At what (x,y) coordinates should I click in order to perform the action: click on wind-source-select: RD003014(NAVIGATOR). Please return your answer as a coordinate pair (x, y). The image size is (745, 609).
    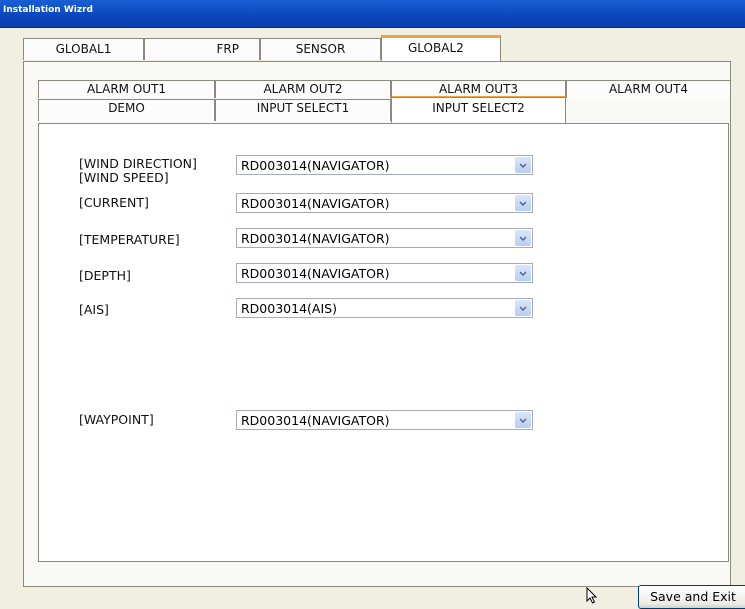
    Looking at the image, I should click on (384, 165).